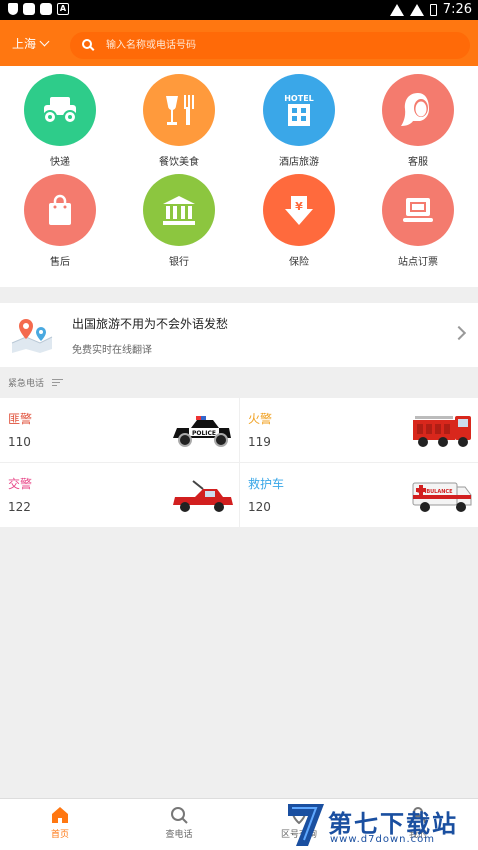 This screenshot has width=478, height=850. Describe the element at coordinates (457, 9) in the screenshot. I see `status-time: 7:26` at that location.